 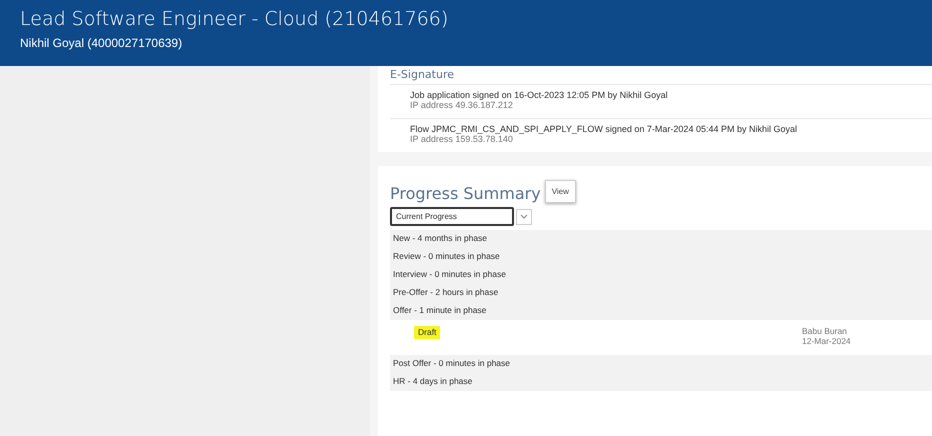 What do you see at coordinates (235, 19) in the screenshot?
I see `page-title: Lead Software Engineer - Cloud (210461766)` at bounding box center [235, 19].